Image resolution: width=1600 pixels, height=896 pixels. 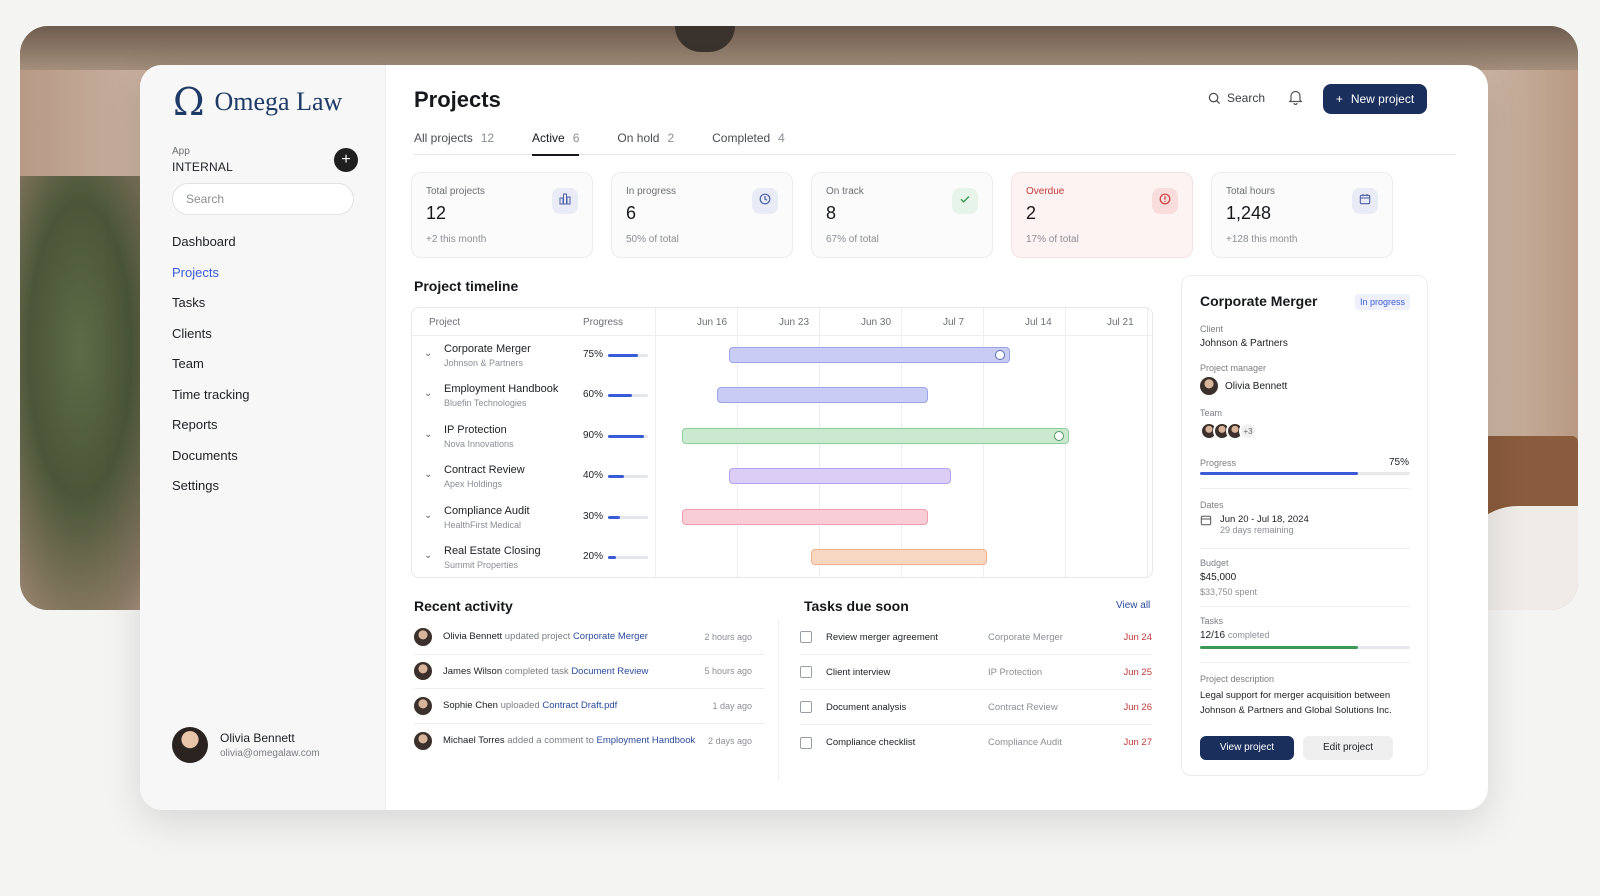 I want to click on user-avatar, so click(x=190, y=745).